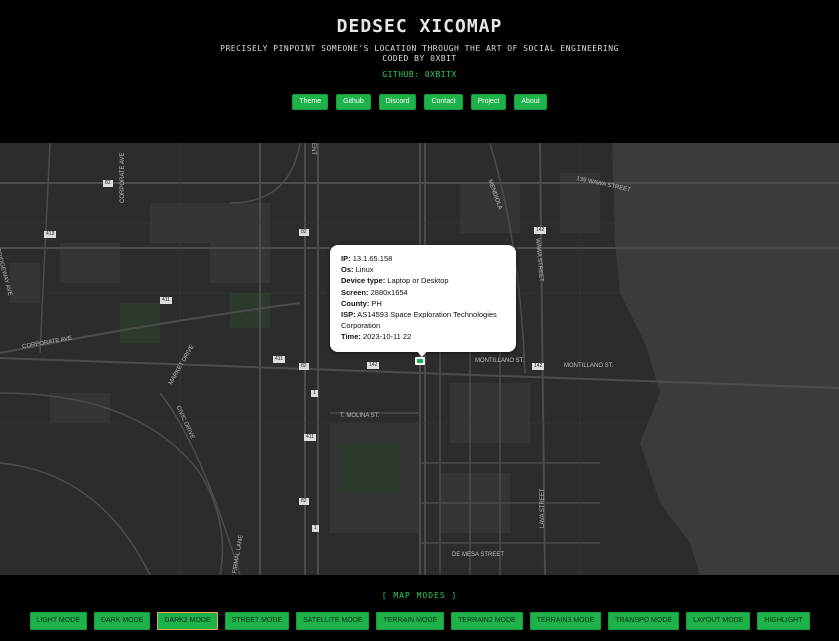 This screenshot has width=839, height=641. What do you see at coordinates (376, 303) in the screenshot?
I see `popup-county-value: PH` at bounding box center [376, 303].